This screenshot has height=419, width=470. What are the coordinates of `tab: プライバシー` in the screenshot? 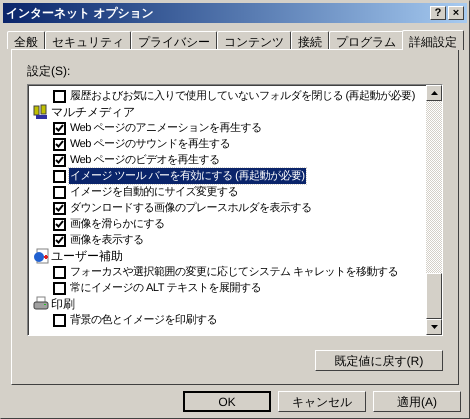 It's located at (174, 40).